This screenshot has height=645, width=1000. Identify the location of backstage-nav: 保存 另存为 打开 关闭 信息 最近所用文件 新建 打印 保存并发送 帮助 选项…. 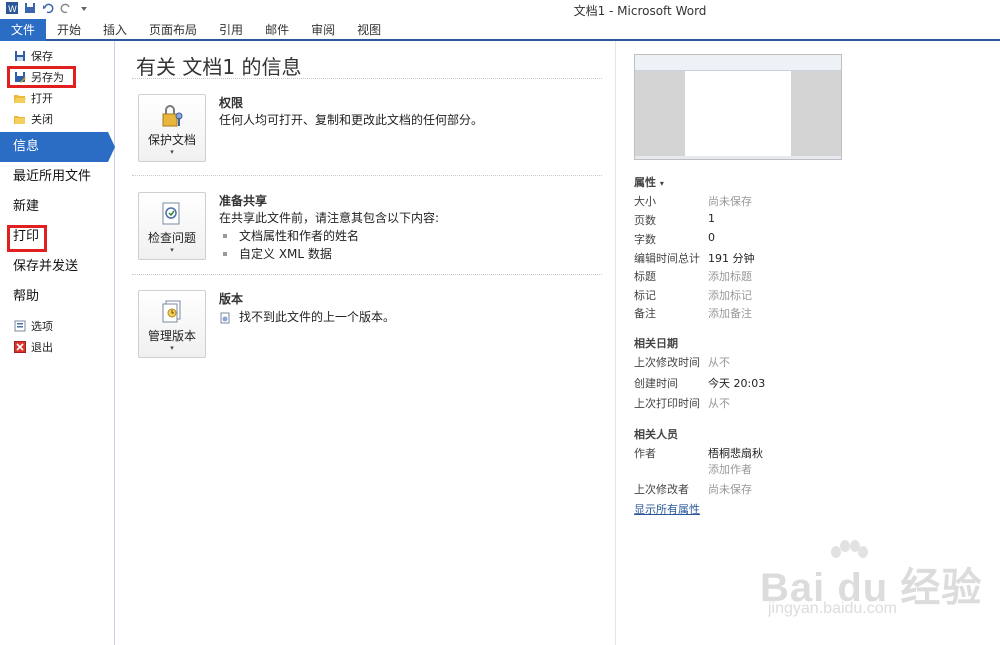
(57, 343).